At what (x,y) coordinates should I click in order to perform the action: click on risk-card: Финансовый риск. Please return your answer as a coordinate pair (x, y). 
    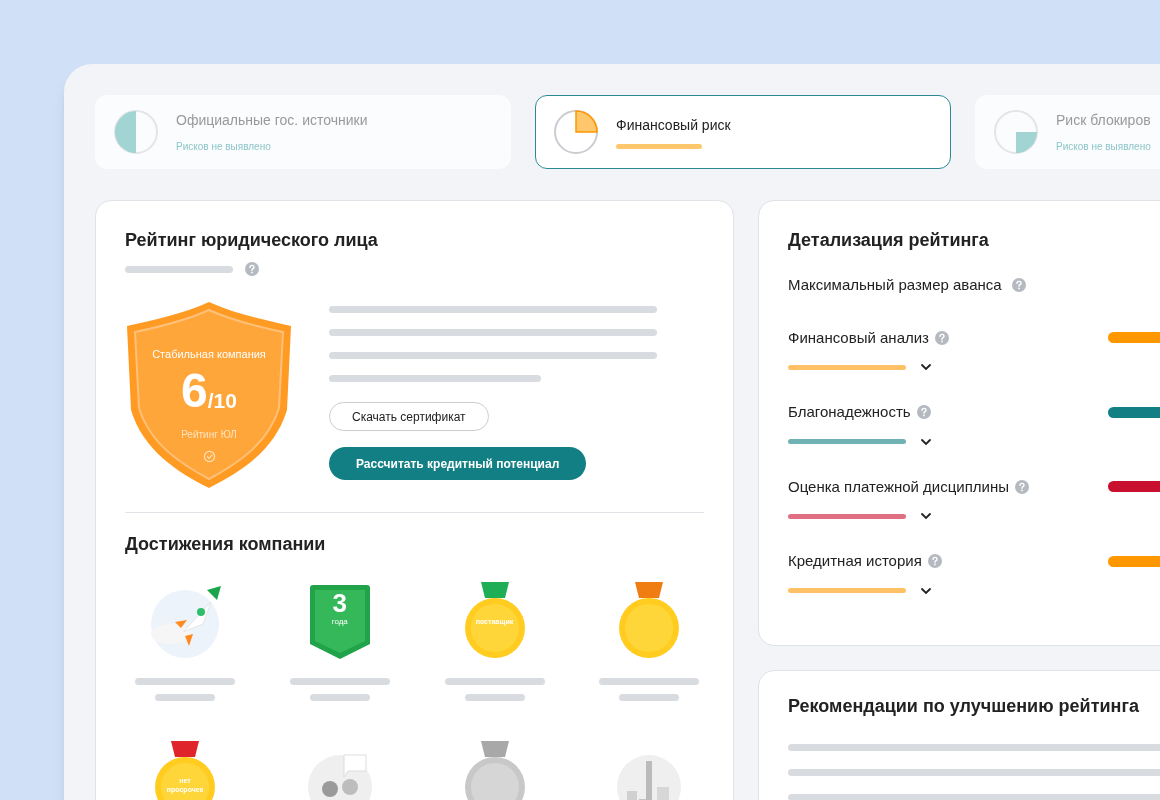
    Looking at the image, I should click on (743, 132).